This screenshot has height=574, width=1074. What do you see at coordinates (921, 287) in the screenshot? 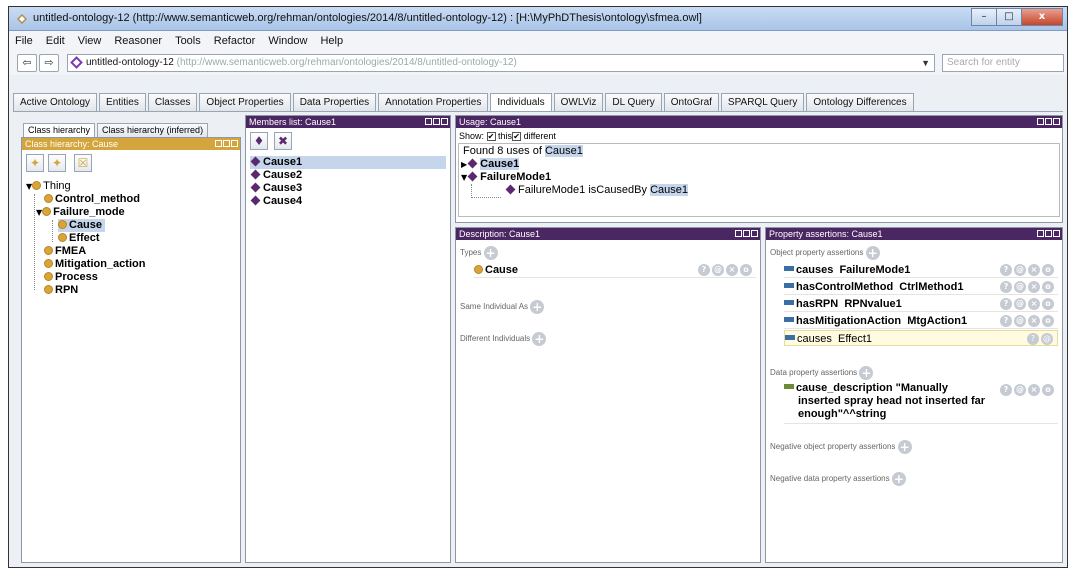
I see `object-assertion-row: hasControlMethod CtrlMethod1 ? @ × o` at bounding box center [921, 287].